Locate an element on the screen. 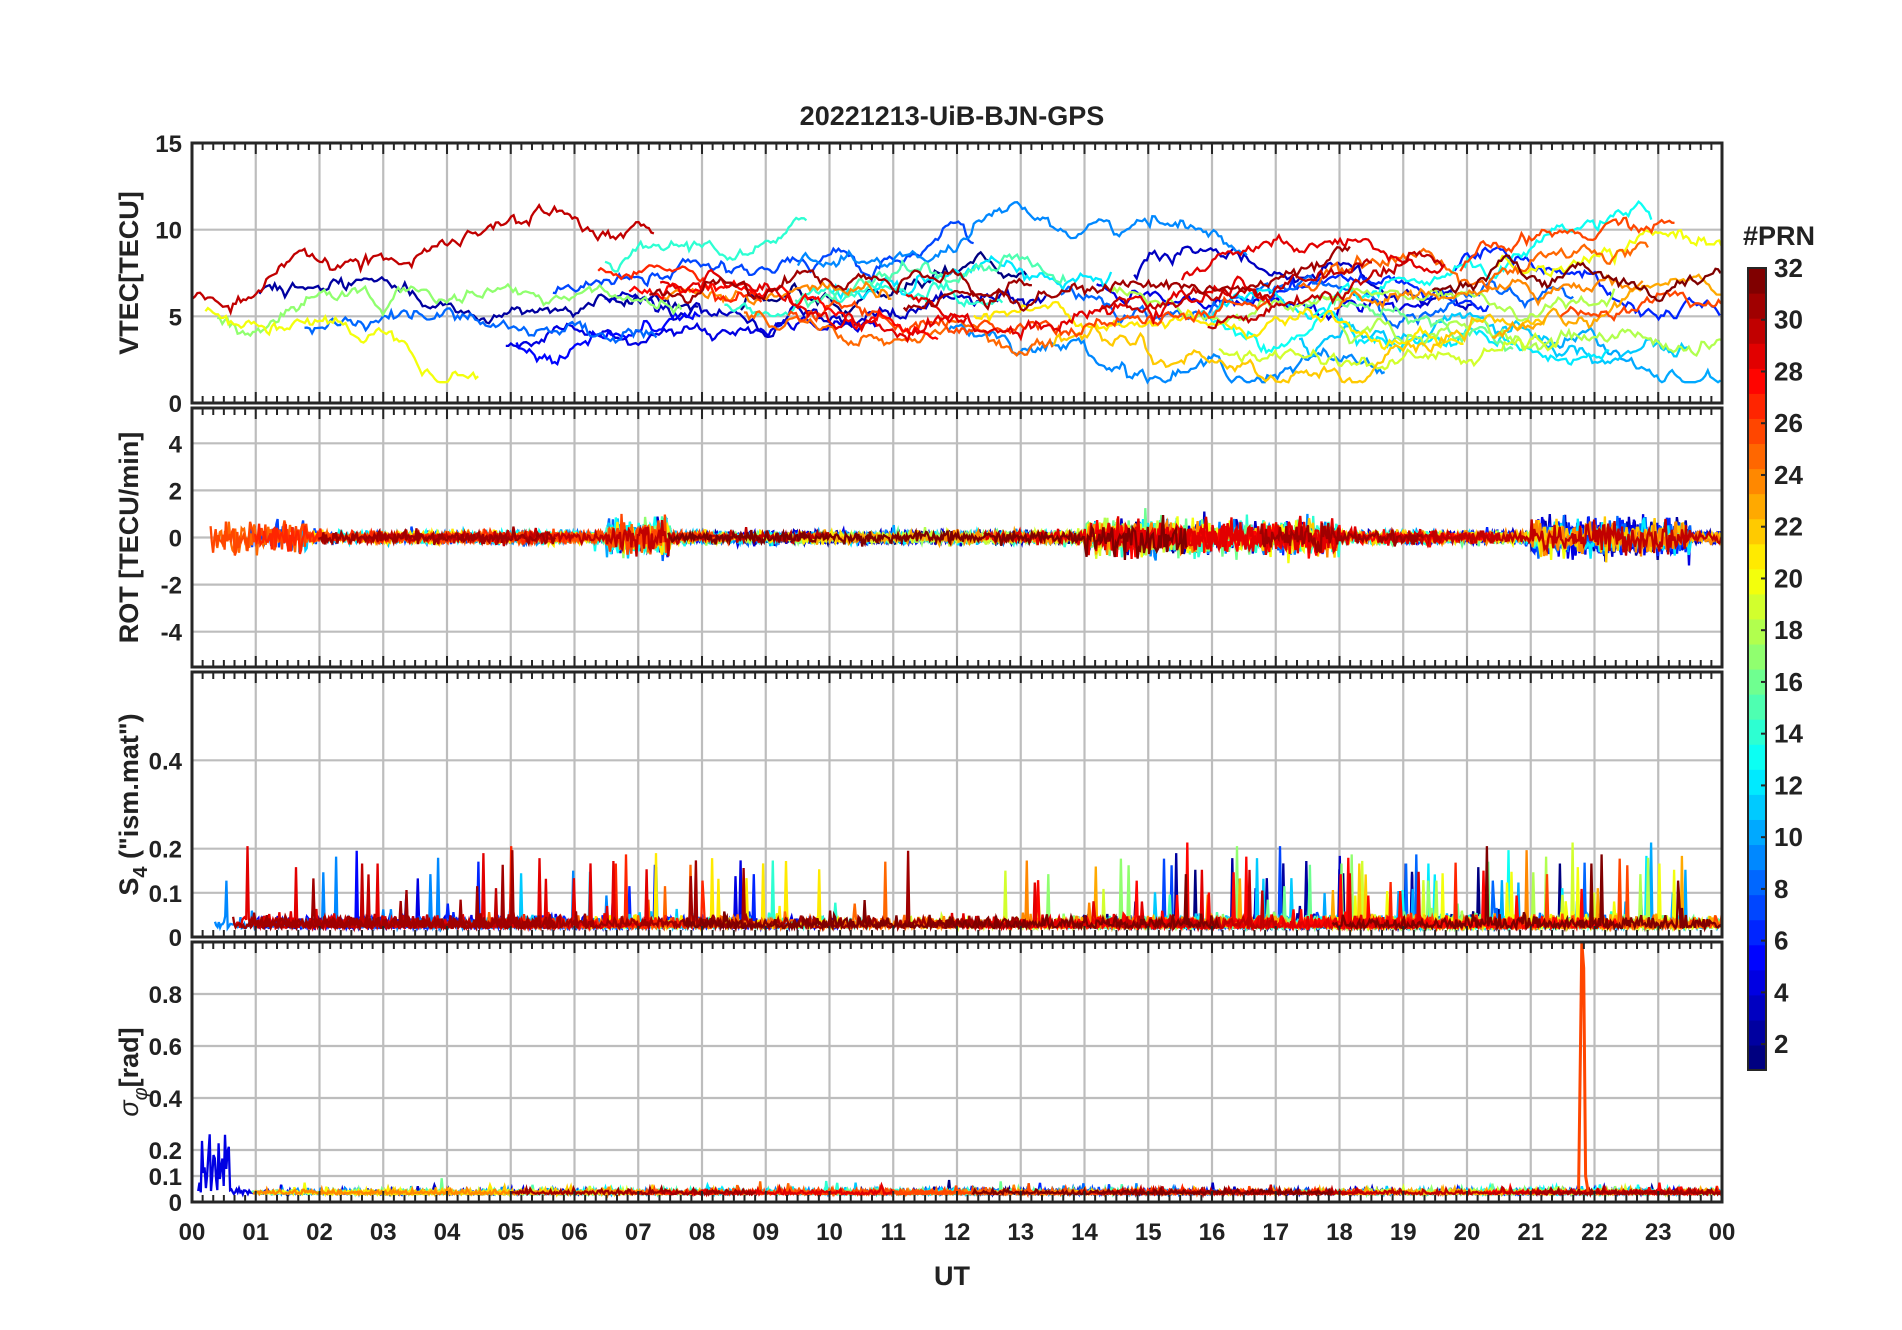 This screenshot has width=1902, height=1330. x-tick-label: 00 is located at coordinates (192, 1232).